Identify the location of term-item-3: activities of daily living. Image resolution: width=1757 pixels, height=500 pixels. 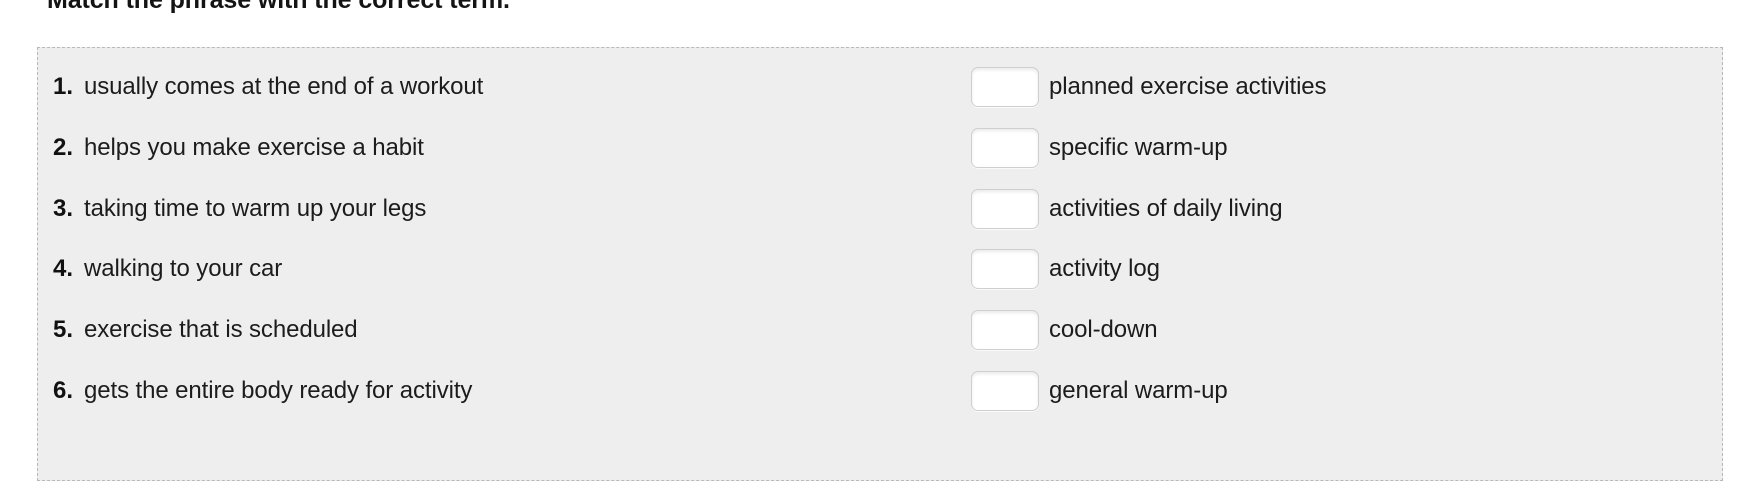
(1127, 208).